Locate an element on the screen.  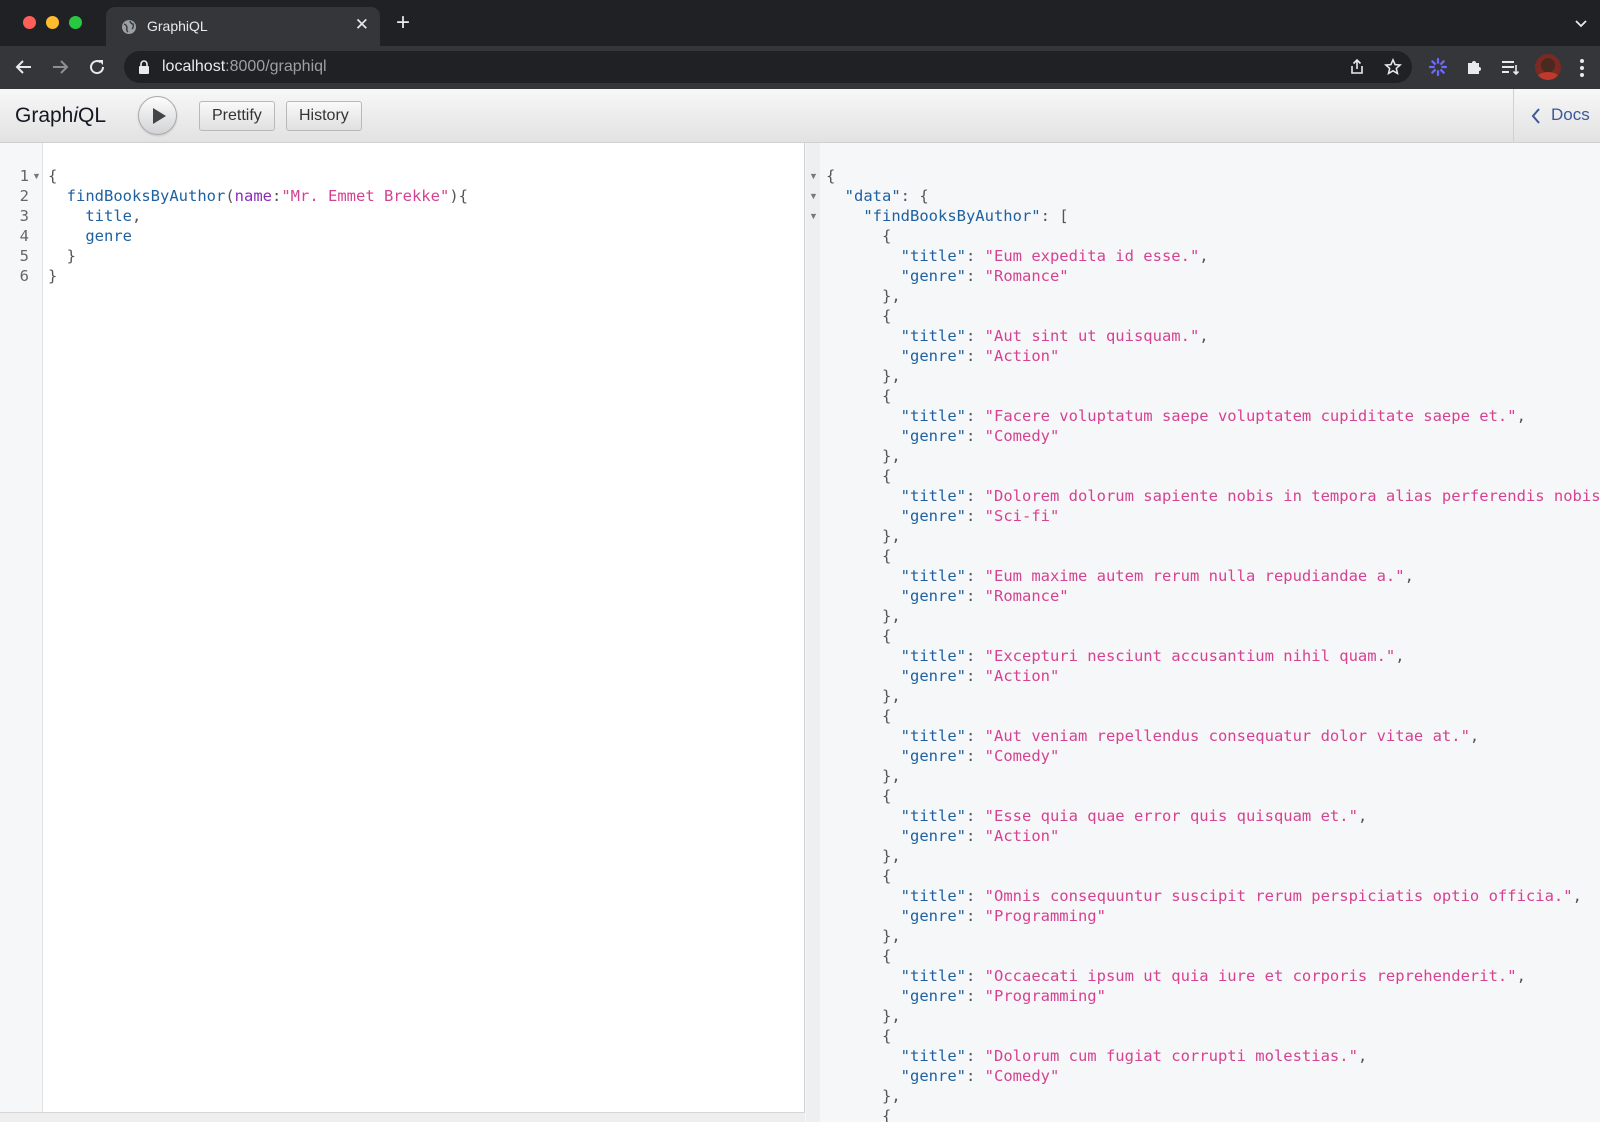
window-minimize-button is located at coordinates (52, 22).